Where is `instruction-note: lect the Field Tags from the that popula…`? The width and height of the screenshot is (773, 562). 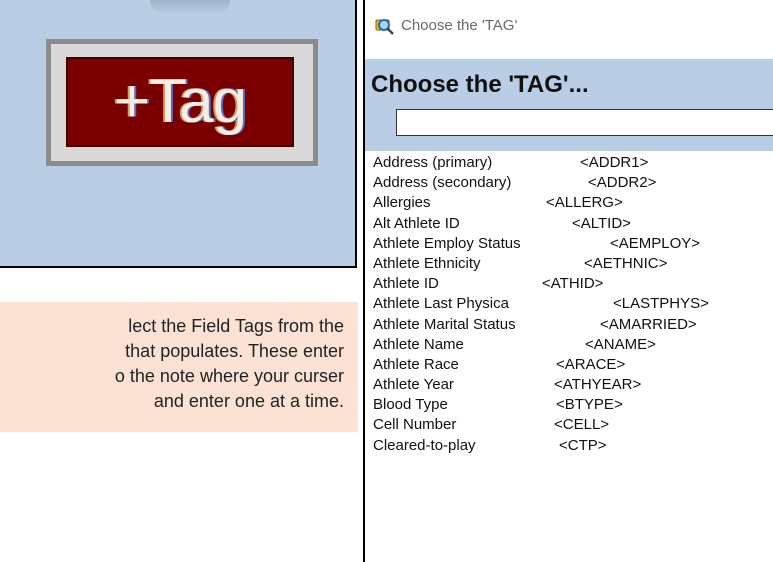 instruction-note: lect the Field Tags from the that popula… is located at coordinates (179, 367).